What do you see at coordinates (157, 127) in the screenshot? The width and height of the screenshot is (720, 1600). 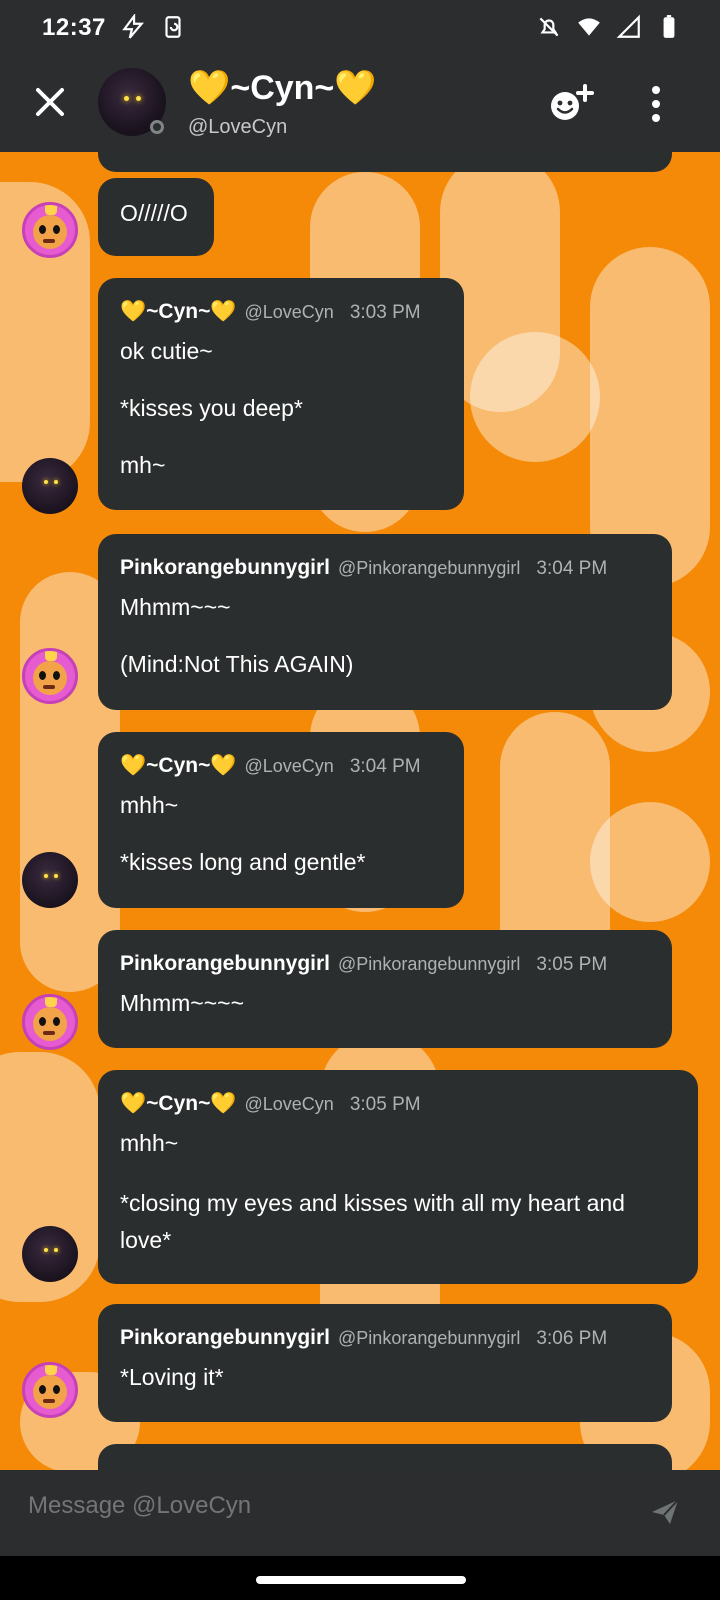 I see `online-status-indicator` at bounding box center [157, 127].